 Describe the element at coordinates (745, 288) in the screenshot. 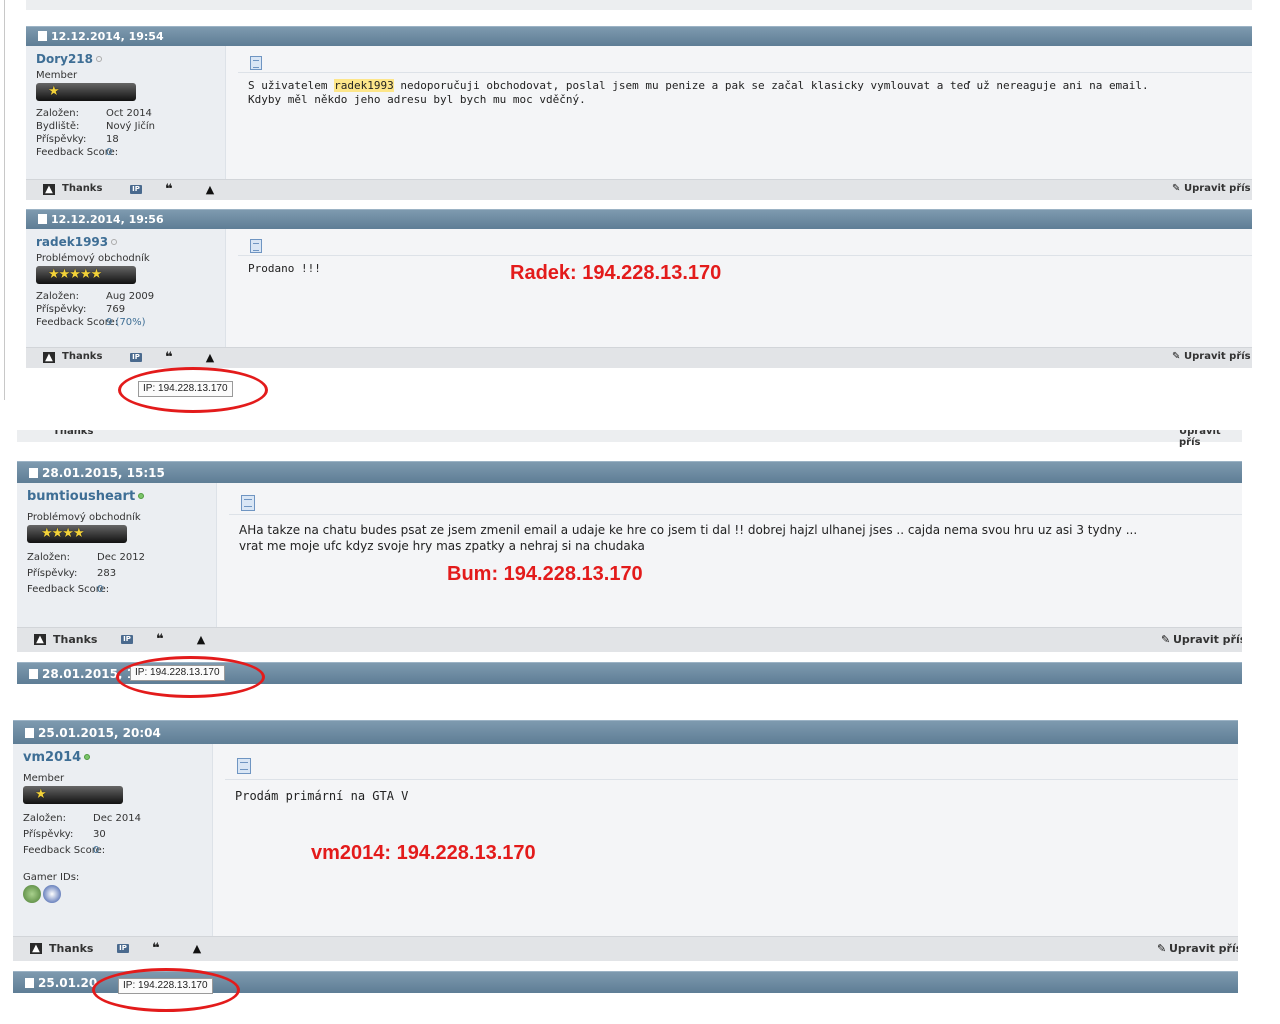

I see `post-message: Prodano !!!` at that location.